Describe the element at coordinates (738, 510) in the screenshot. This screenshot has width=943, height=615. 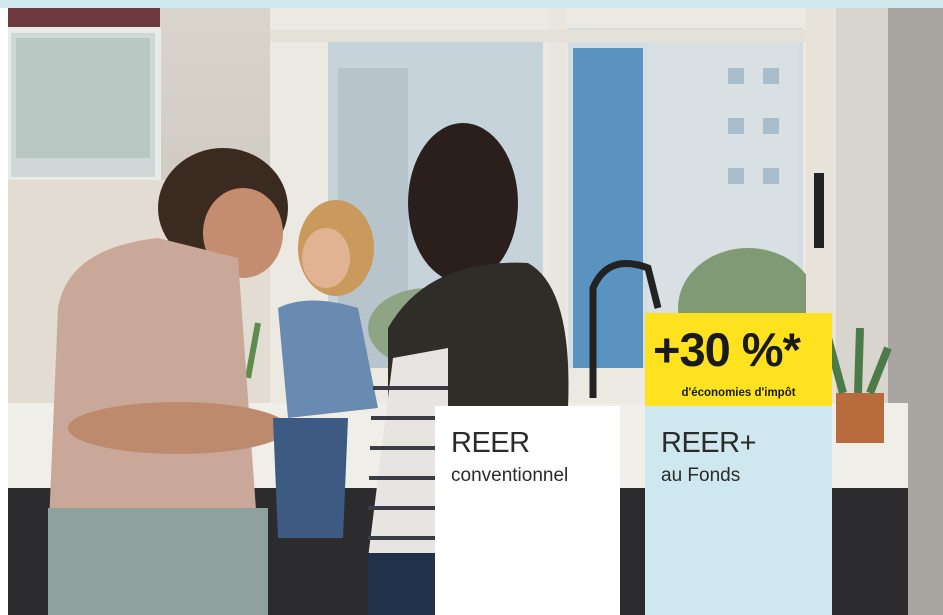
I see `card-reer-plus-fonds: REER+ au Fonds` at that location.